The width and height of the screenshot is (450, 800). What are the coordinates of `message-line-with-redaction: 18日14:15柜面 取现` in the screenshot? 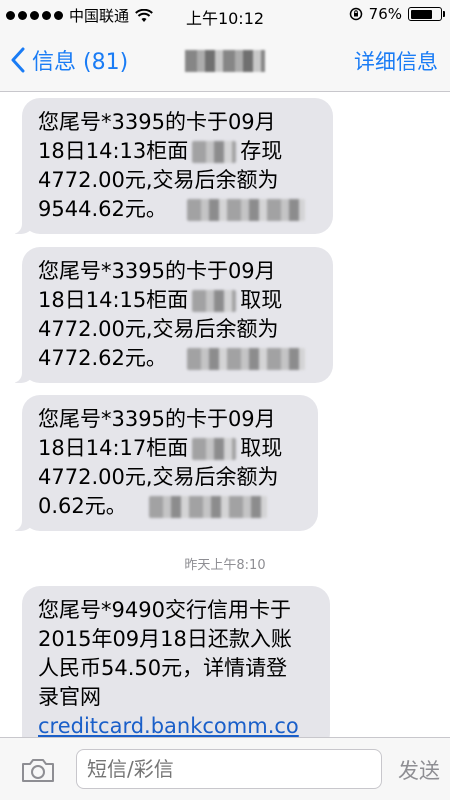 It's located at (160, 300).